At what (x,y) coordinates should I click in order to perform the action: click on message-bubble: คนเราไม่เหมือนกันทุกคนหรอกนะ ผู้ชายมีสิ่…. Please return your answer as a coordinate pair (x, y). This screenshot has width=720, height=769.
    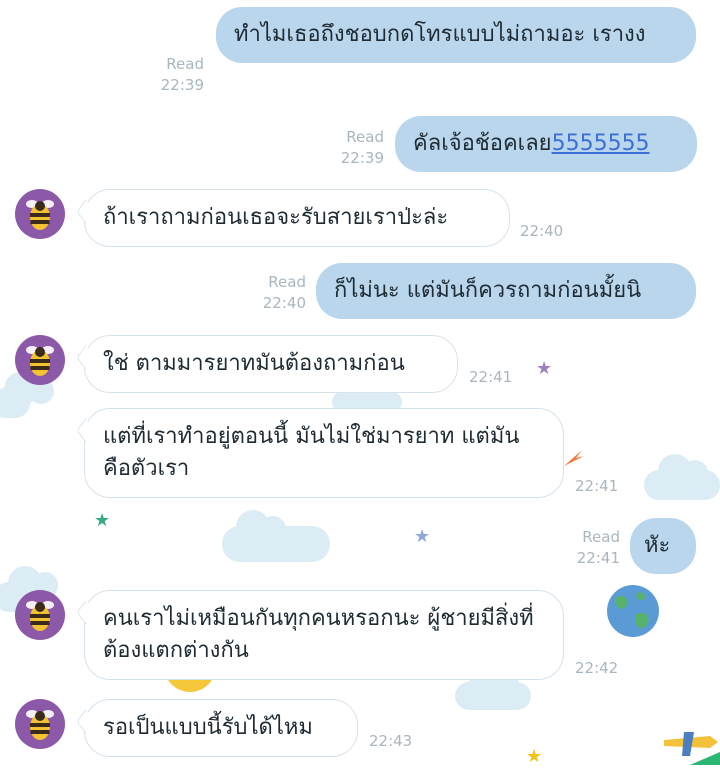
    Looking at the image, I should click on (324, 635).